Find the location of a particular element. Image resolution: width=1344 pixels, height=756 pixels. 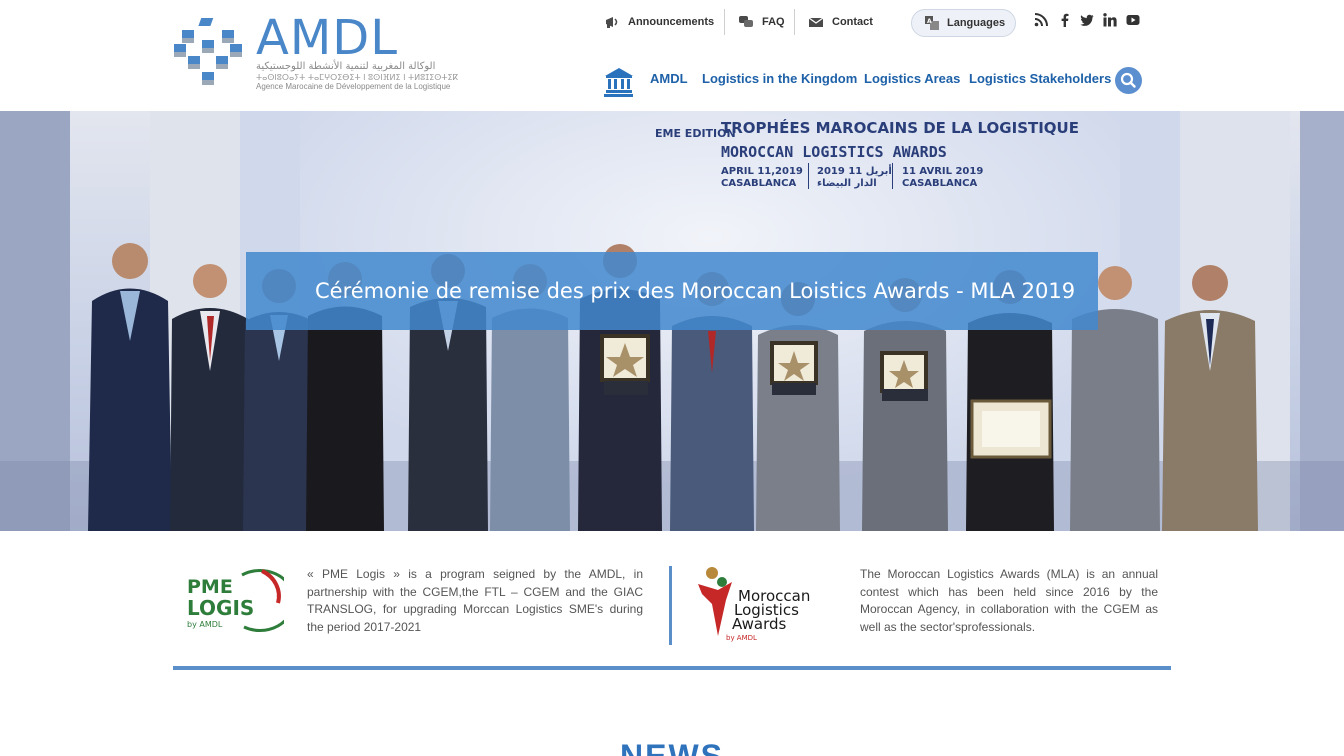

linkedin-icon is located at coordinates (1110, 20).